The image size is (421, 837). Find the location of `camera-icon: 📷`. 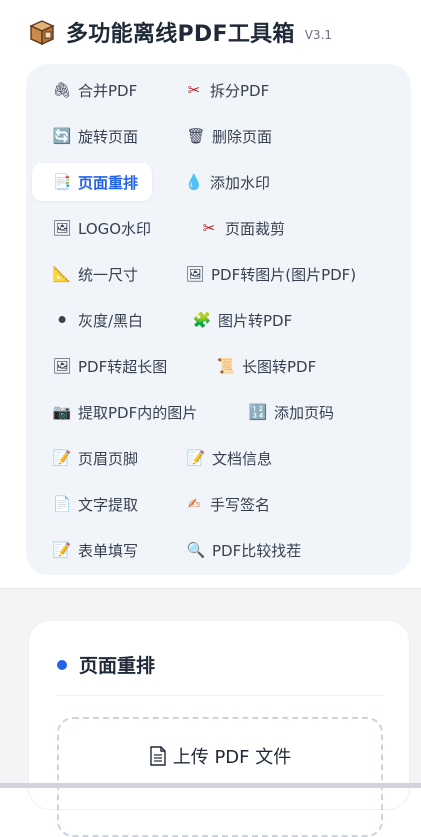

camera-icon: 📷 is located at coordinates (62, 411).